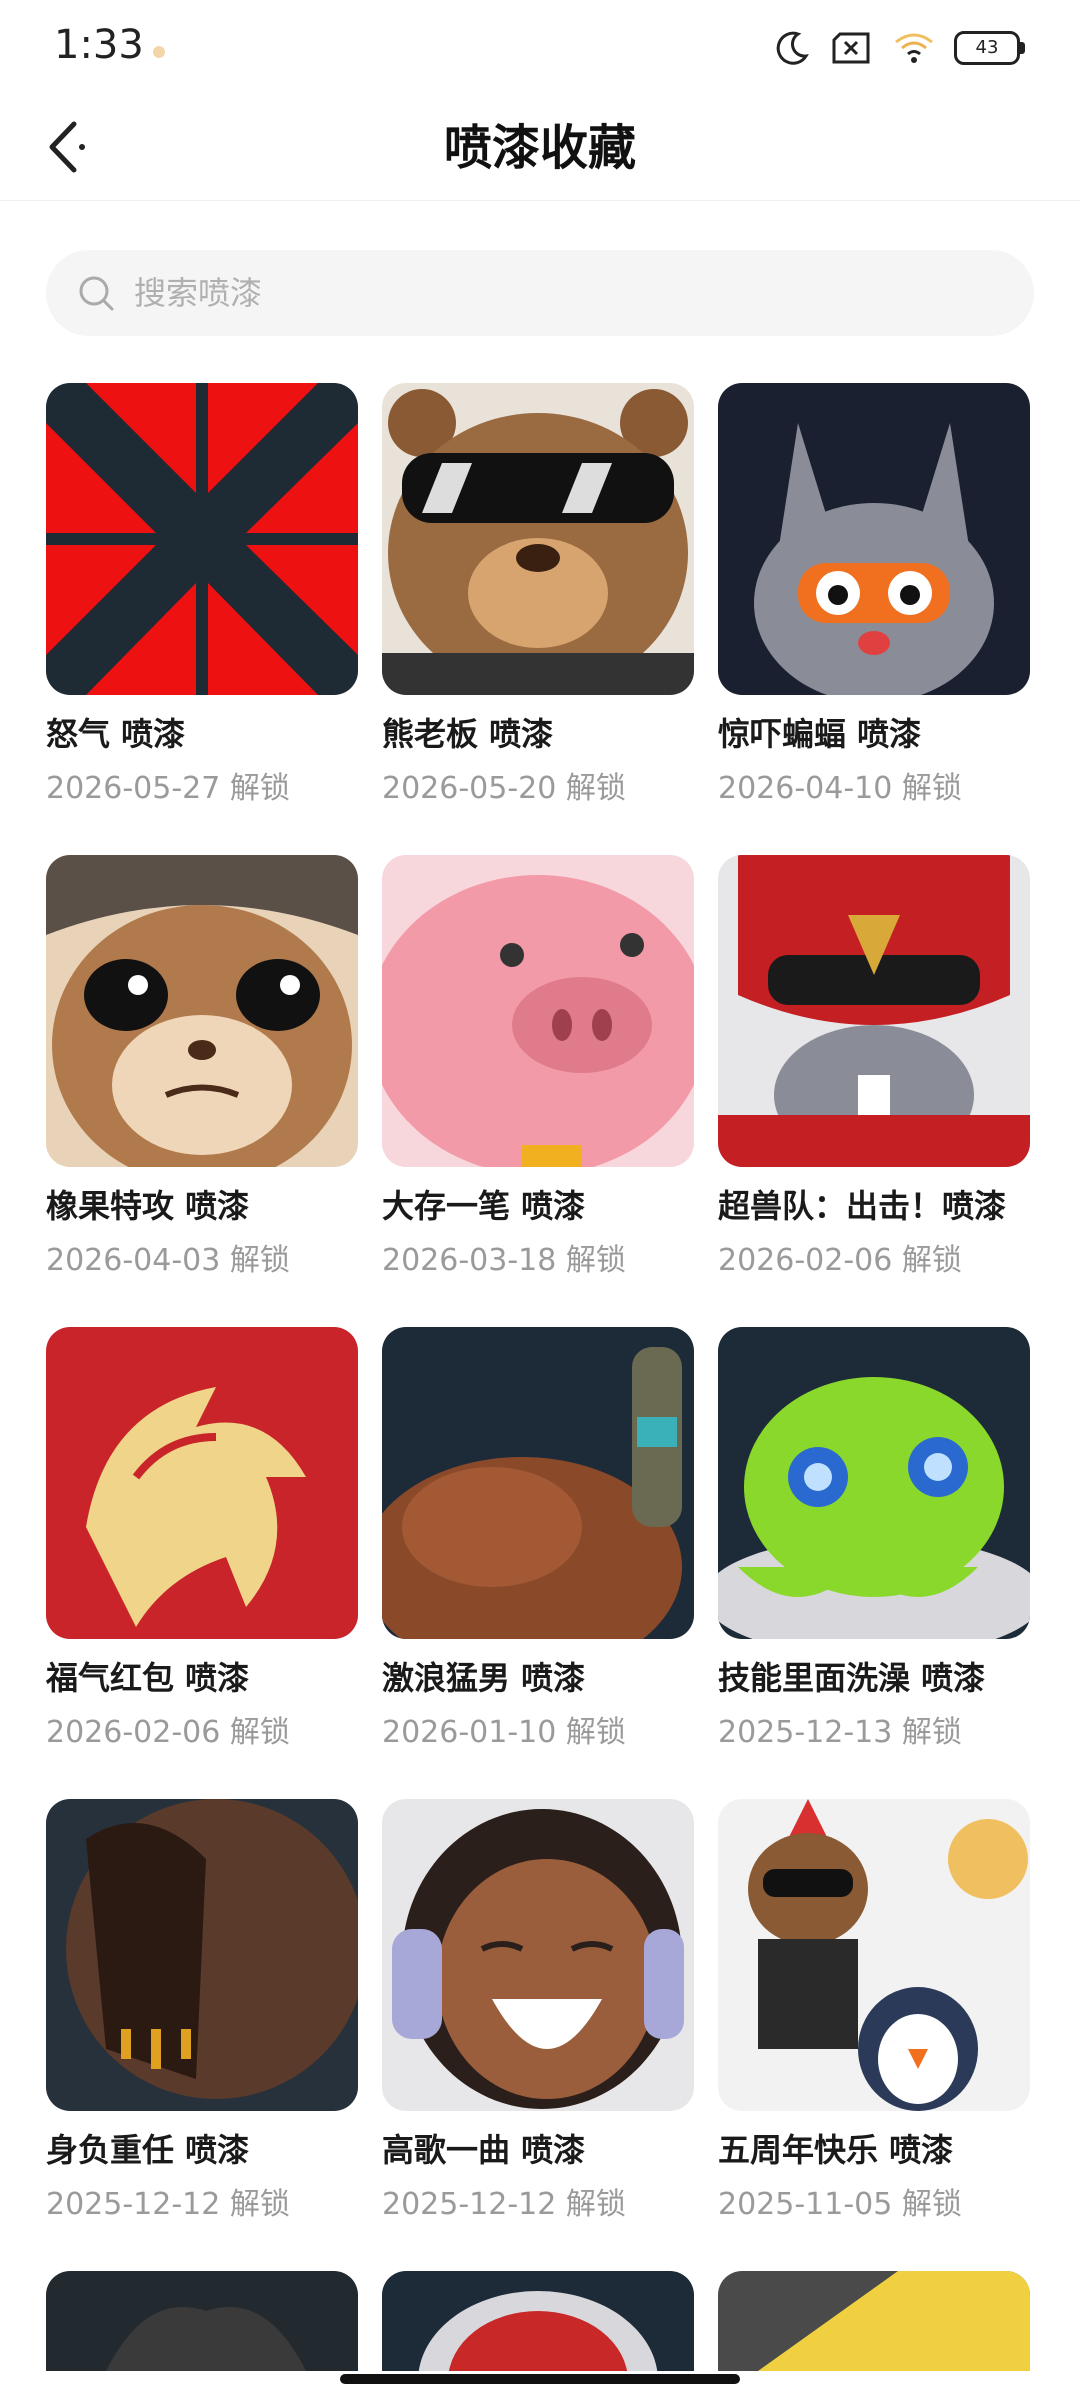 The image size is (1080, 2400). I want to click on spray-card: 熊老板 喷漆 2026-05-20 解锁, so click(538, 595).